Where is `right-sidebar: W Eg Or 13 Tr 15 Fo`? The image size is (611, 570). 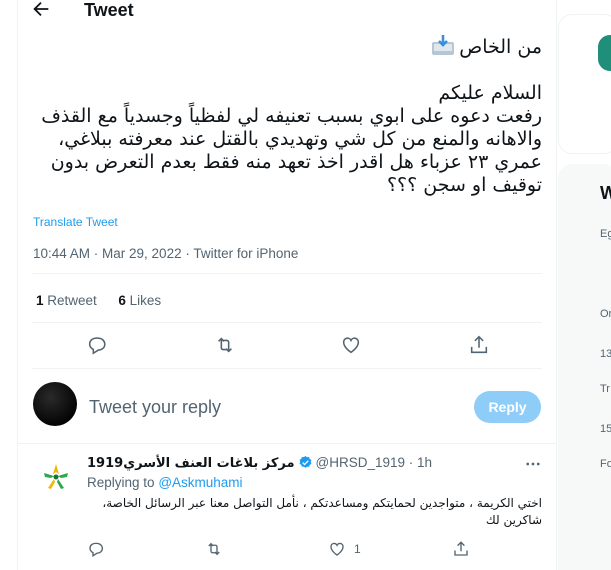 right-sidebar: W Eg Or 13 Tr 15 Fo is located at coordinates (584, 285).